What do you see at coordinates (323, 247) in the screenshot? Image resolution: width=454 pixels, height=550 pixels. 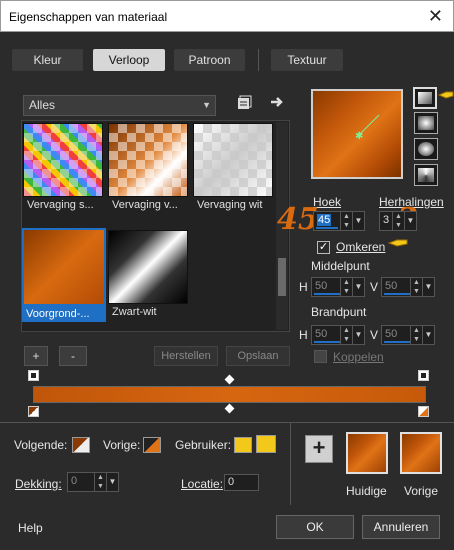 I see `invert-checkbox: ✓` at bounding box center [323, 247].